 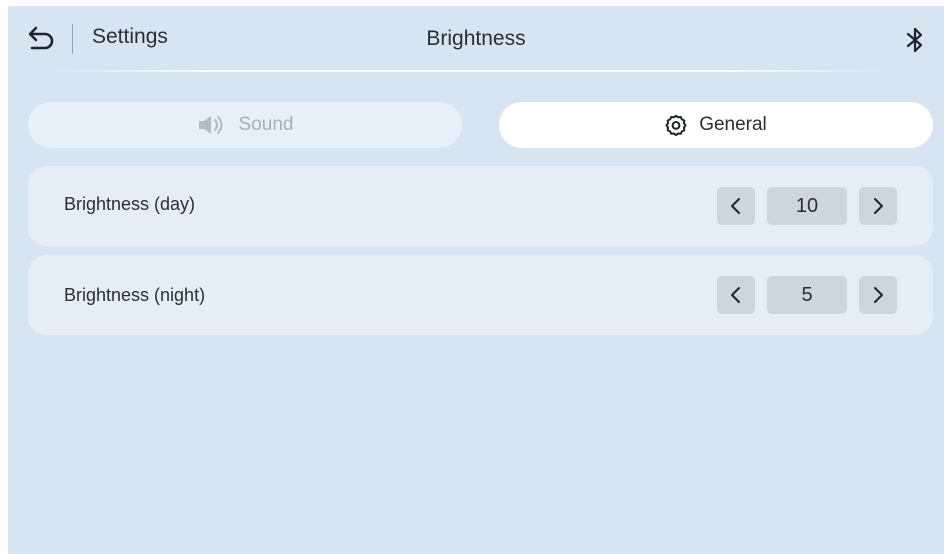 I want to click on bluetooth-icon, so click(x=914, y=40).